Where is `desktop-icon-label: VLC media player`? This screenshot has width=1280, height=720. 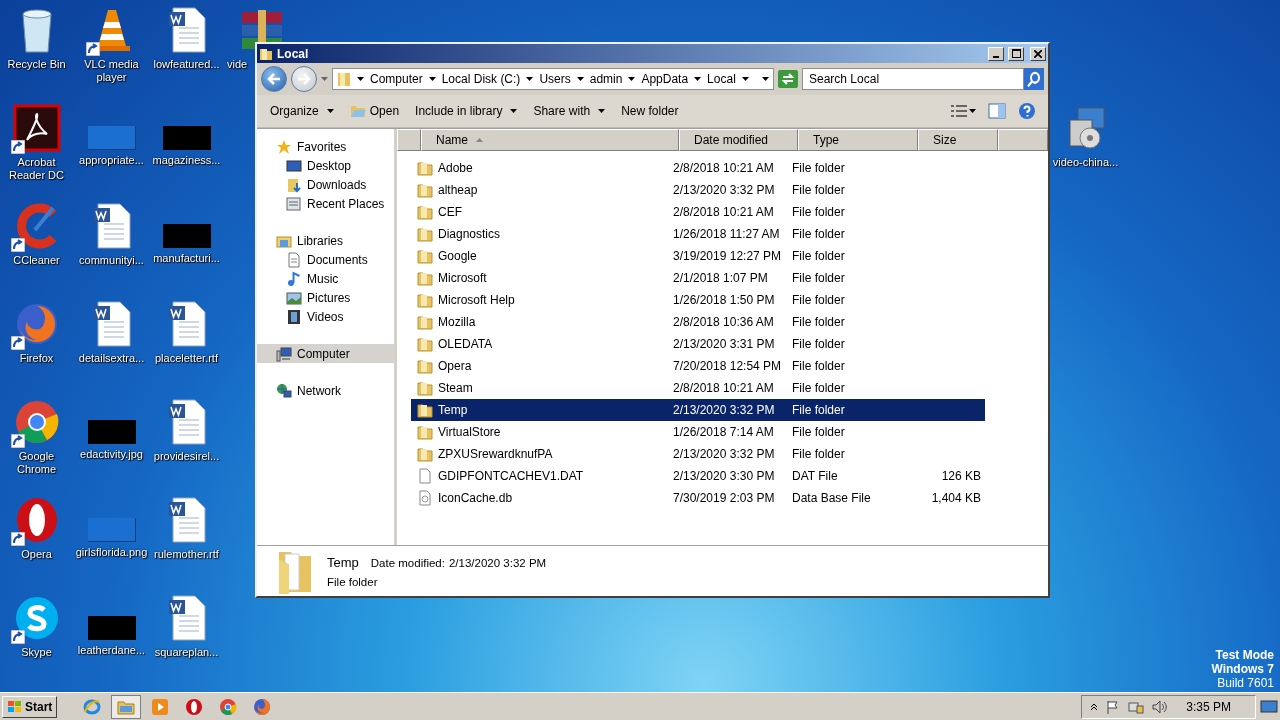 desktop-icon-label: VLC media player is located at coordinates (111, 71).